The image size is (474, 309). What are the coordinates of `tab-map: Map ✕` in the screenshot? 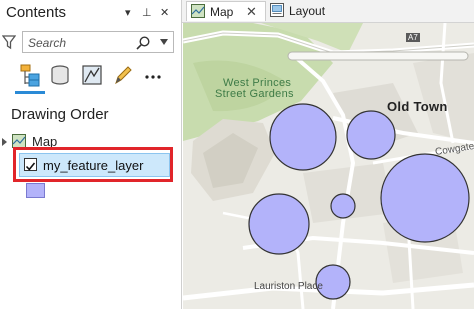 It's located at (226, 11).